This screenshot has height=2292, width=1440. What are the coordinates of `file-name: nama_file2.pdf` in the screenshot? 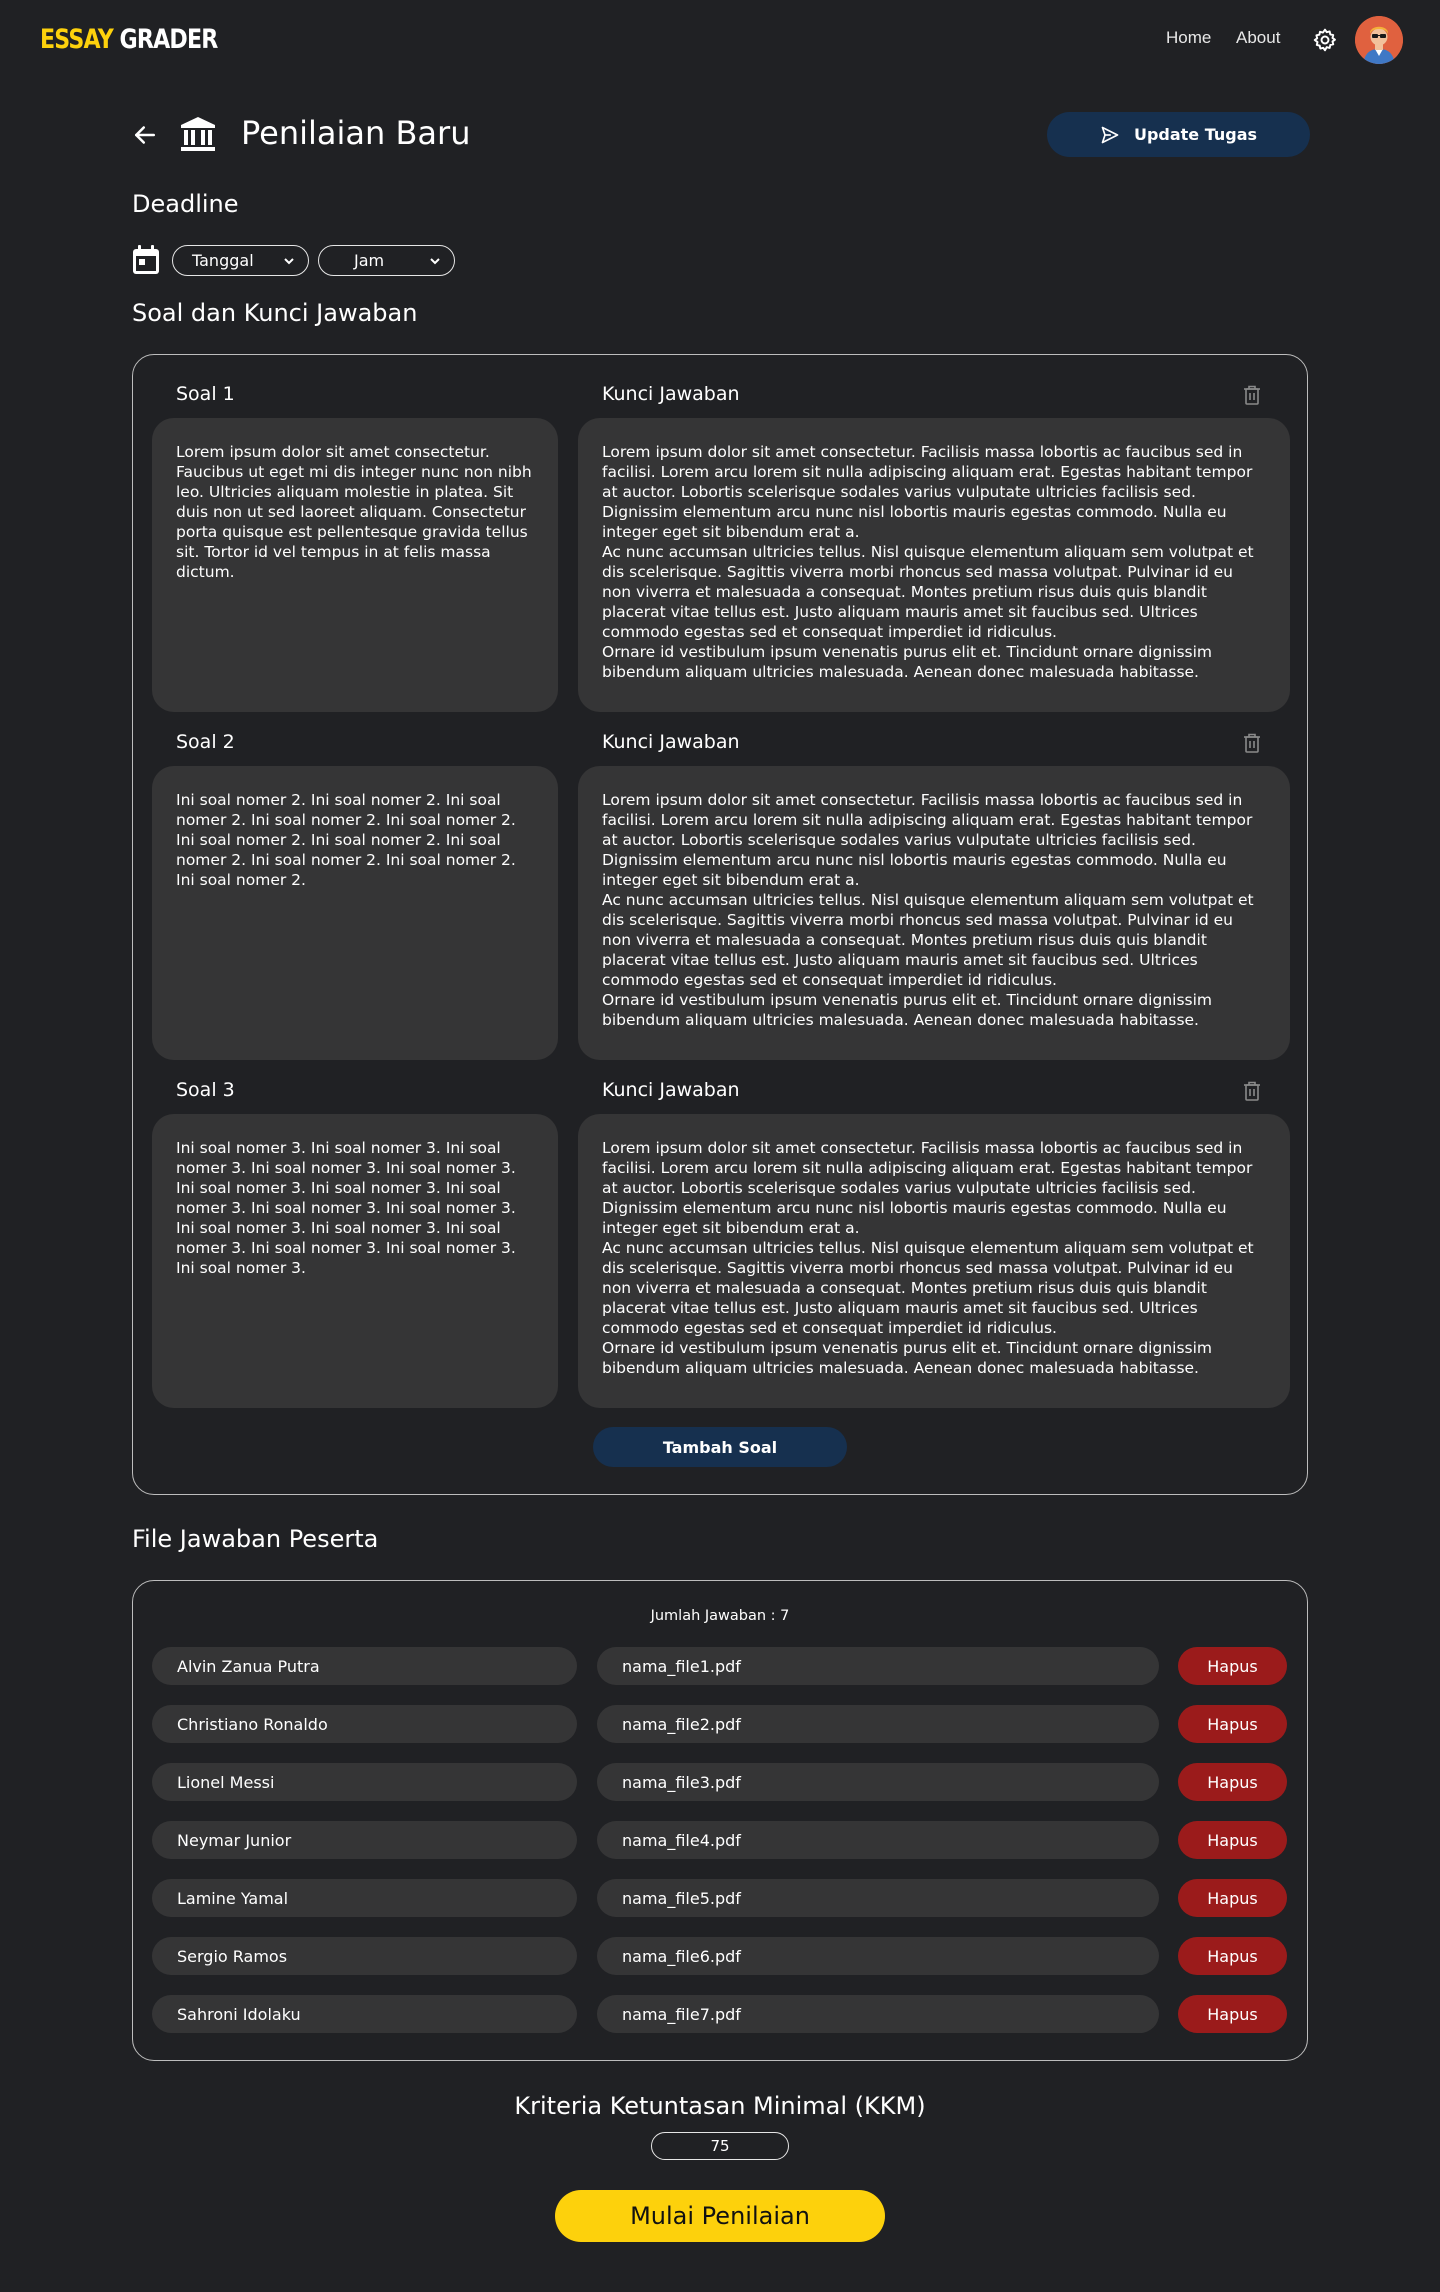 It's located at (878, 1724).